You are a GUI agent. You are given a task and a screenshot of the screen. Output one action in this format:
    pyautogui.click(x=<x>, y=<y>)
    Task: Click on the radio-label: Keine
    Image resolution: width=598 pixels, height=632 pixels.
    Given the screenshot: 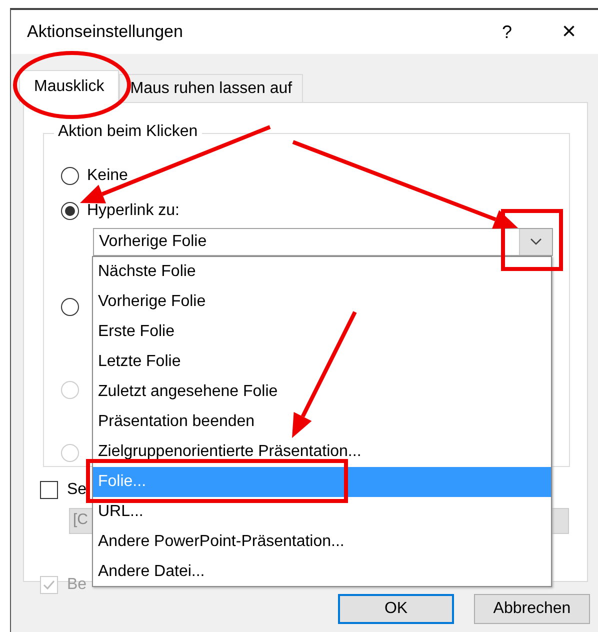 What is the action you would take?
    pyautogui.click(x=107, y=176)
    